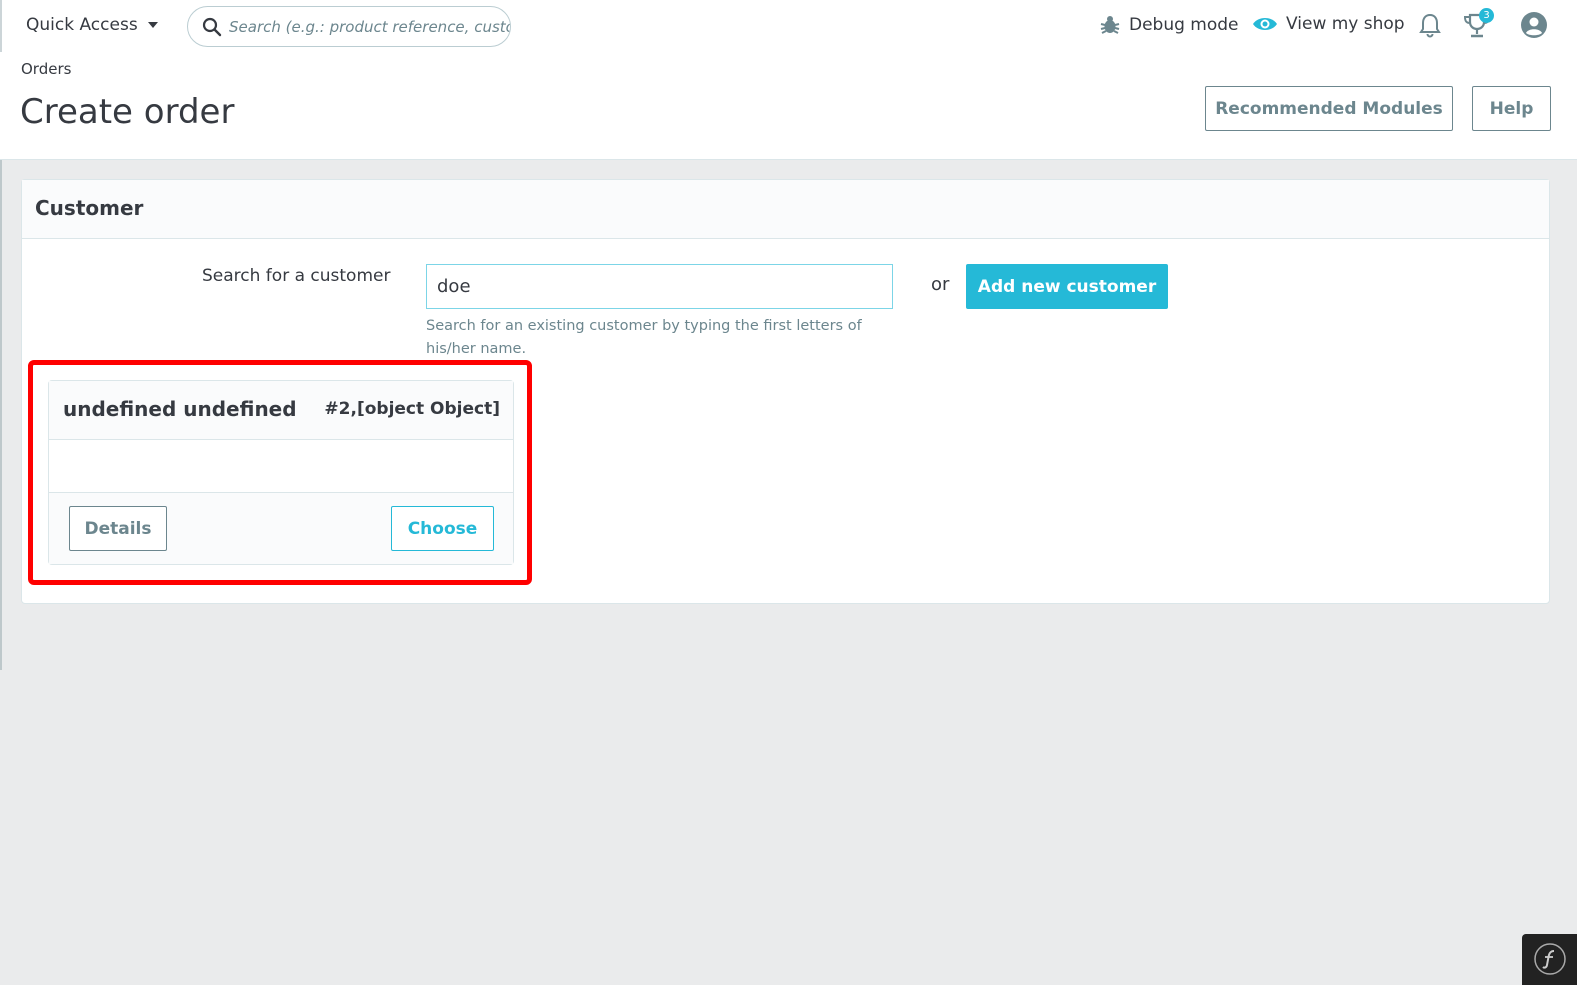 The width and height of the screenshot is (1577, 985). Describe the element at coordinates (1486, 15) in the screenshot. I see `notification-badge: 3` at that location.